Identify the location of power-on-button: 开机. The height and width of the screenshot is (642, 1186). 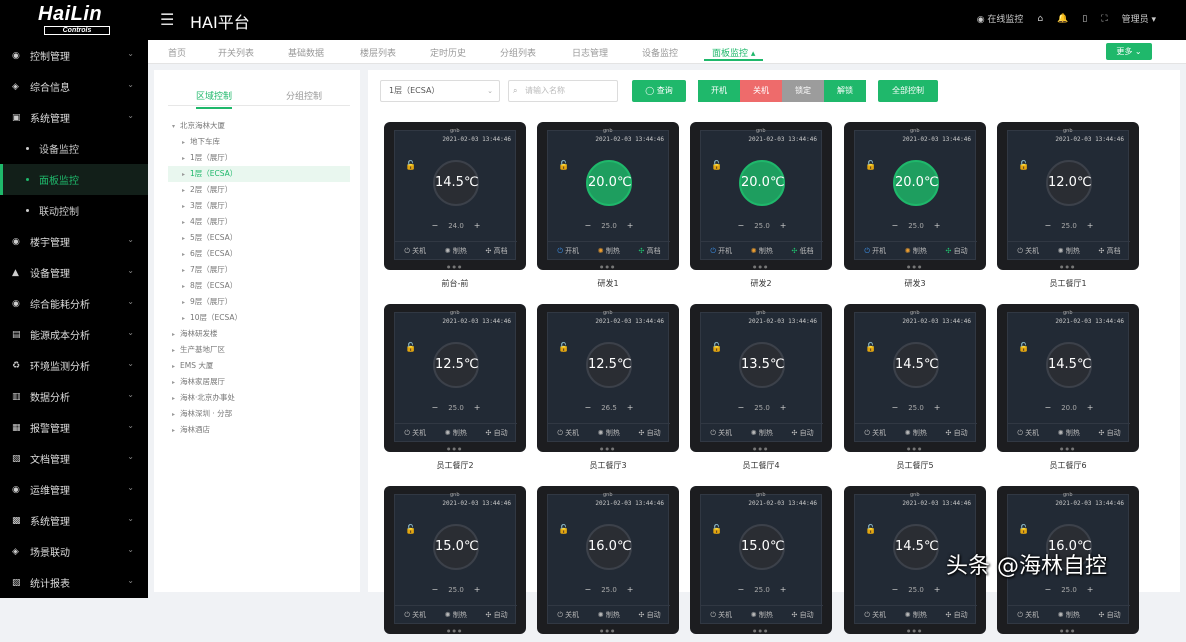
(719, 91).